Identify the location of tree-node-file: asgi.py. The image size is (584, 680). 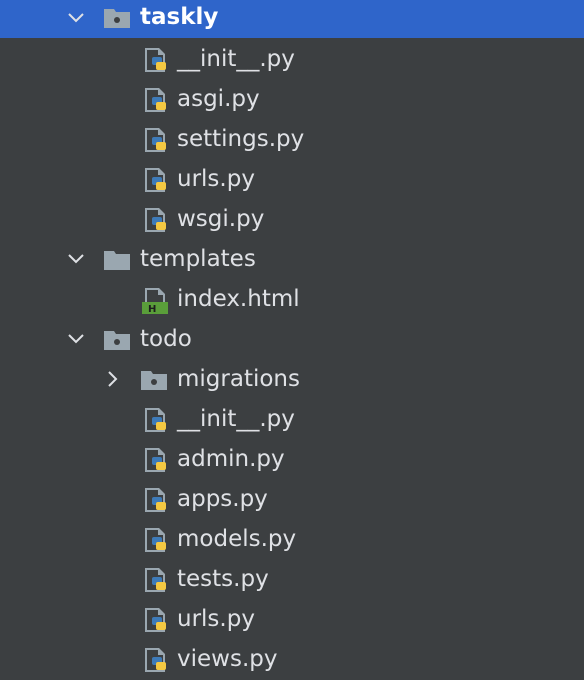
(292, 100).